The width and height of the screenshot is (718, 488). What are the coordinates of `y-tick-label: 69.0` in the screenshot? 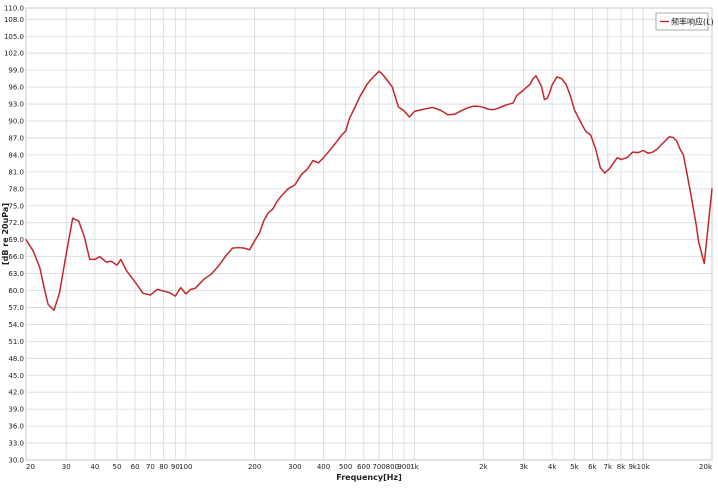 It's located at (16, 240).